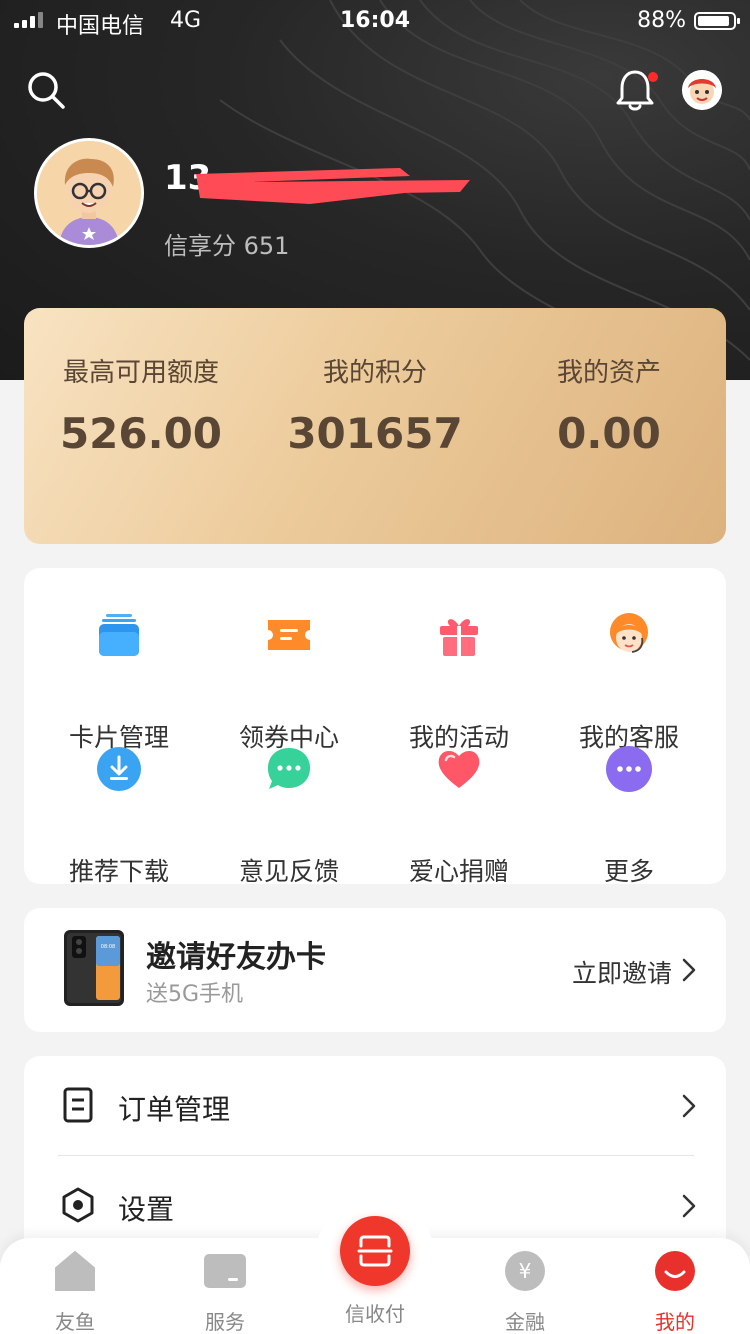 The height and width of the screenshot is (1334, 750). What do you see at coordinates (661, 20) in the screenshot?
I see `battery-percent: 88%` at bounding box center [661, 20].